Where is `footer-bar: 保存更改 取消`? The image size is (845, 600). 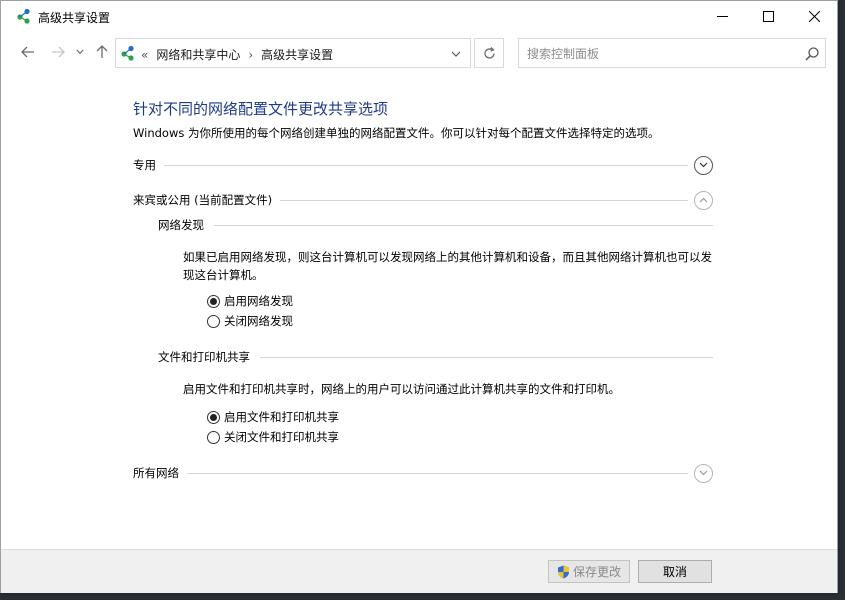 footer-bar: 保存更改 取消 is located at coordinates (419, 571).